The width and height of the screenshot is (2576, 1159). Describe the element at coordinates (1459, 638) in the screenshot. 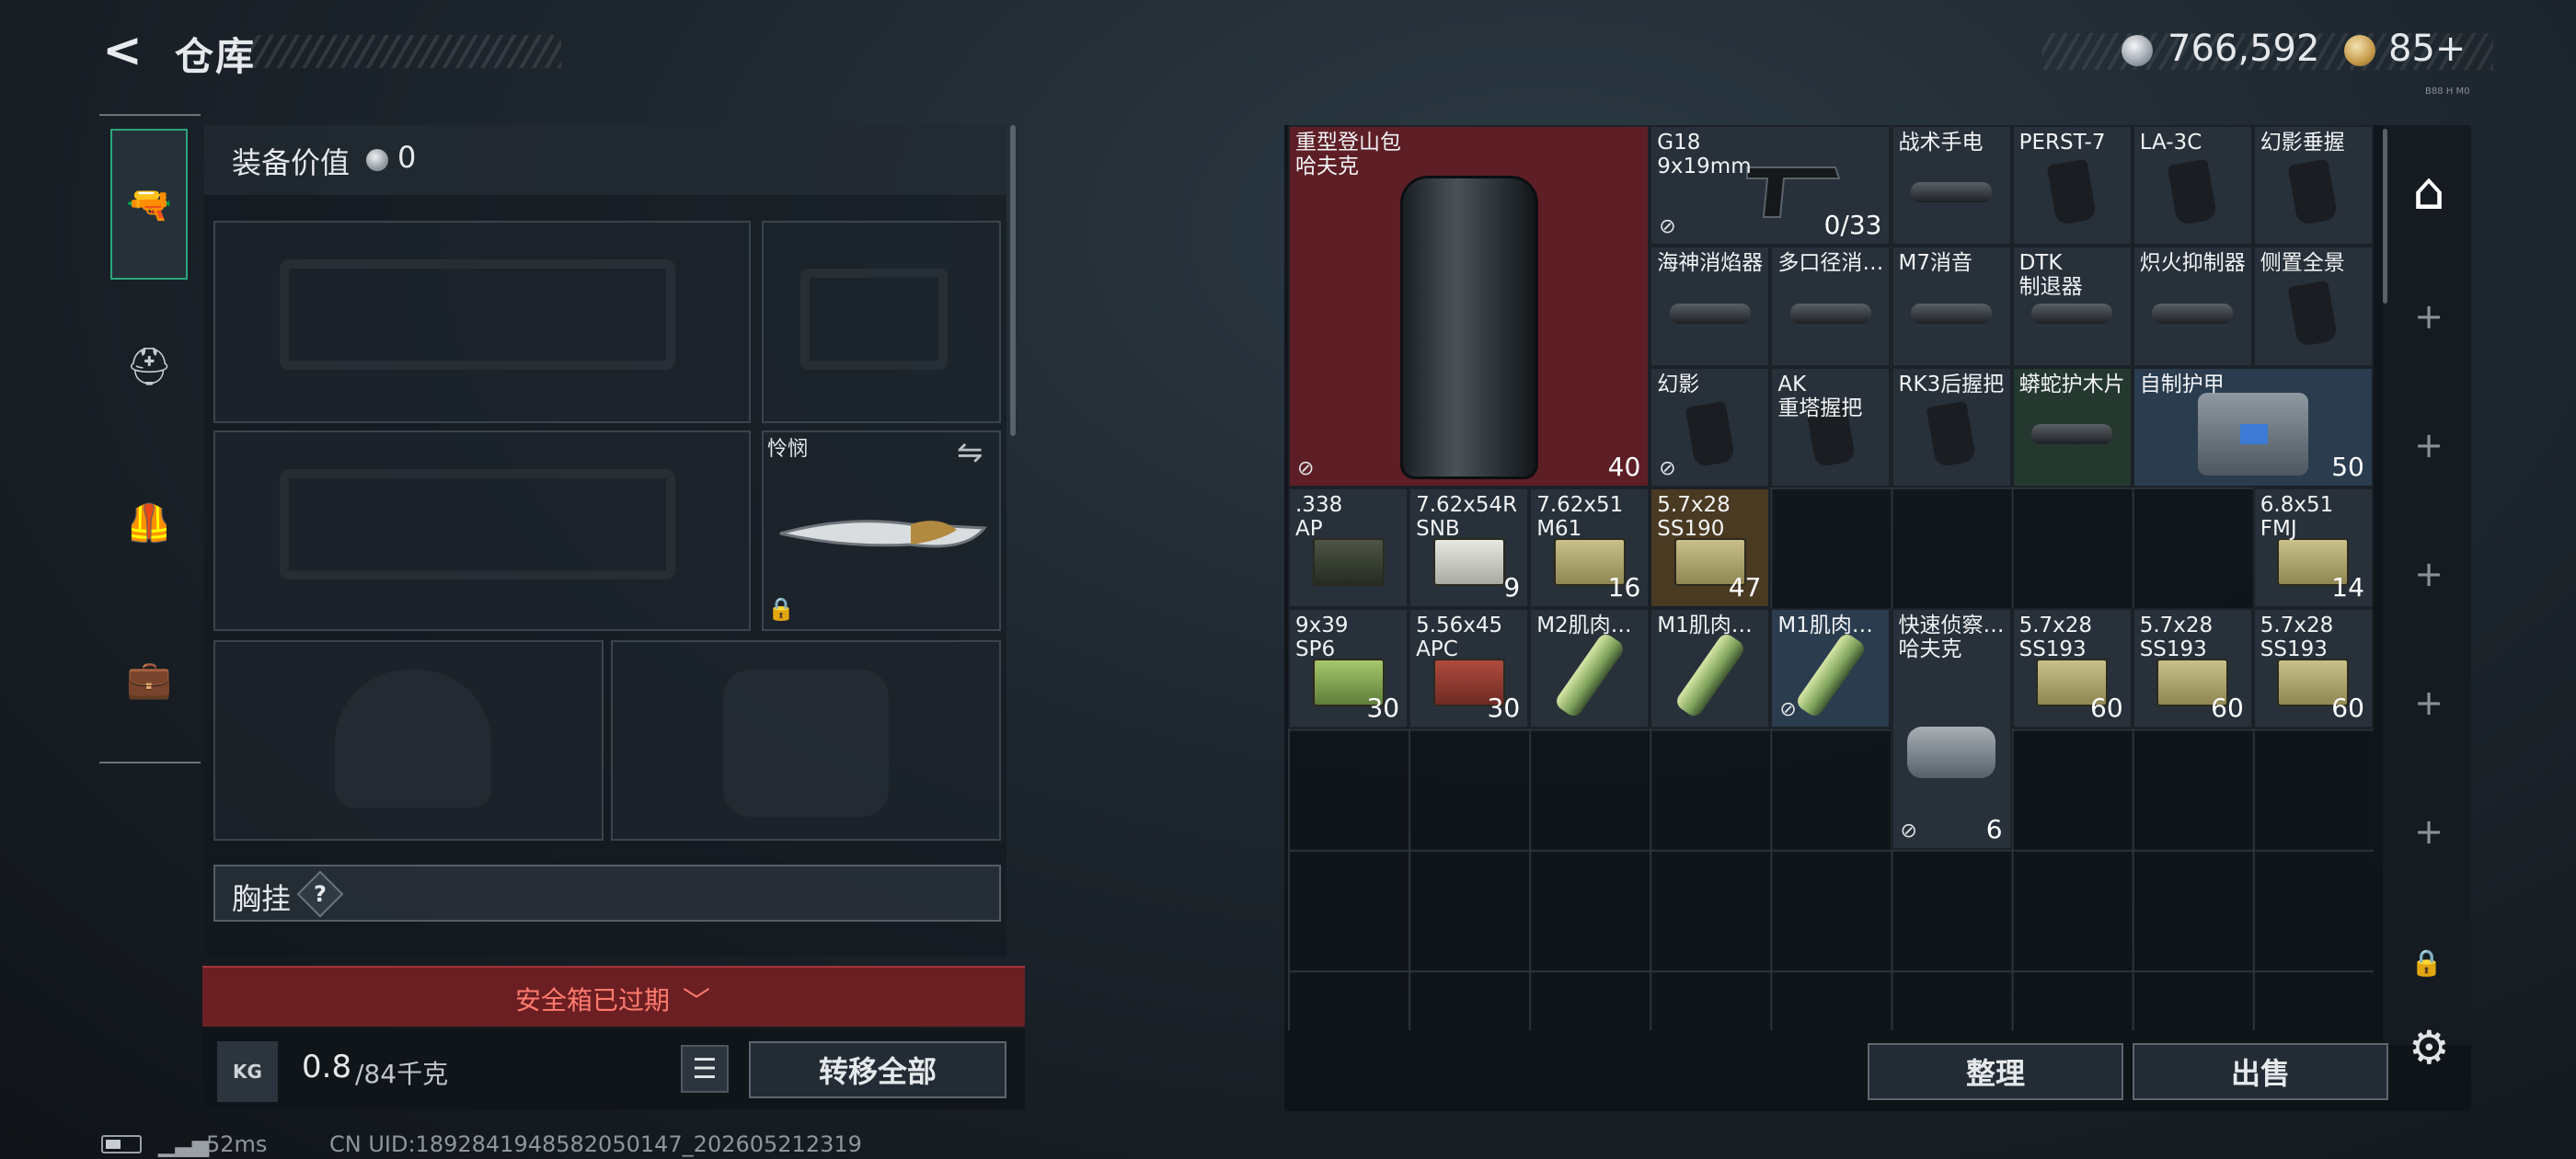

I see `item-name: 5.56x45 APC` at that location.